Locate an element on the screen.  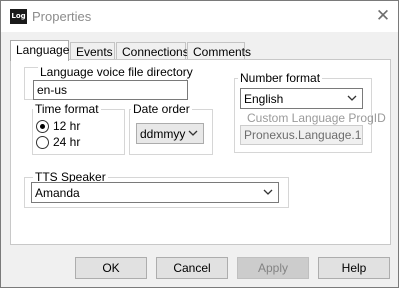
apply-button: Apply is located at coordinates (273, 268).